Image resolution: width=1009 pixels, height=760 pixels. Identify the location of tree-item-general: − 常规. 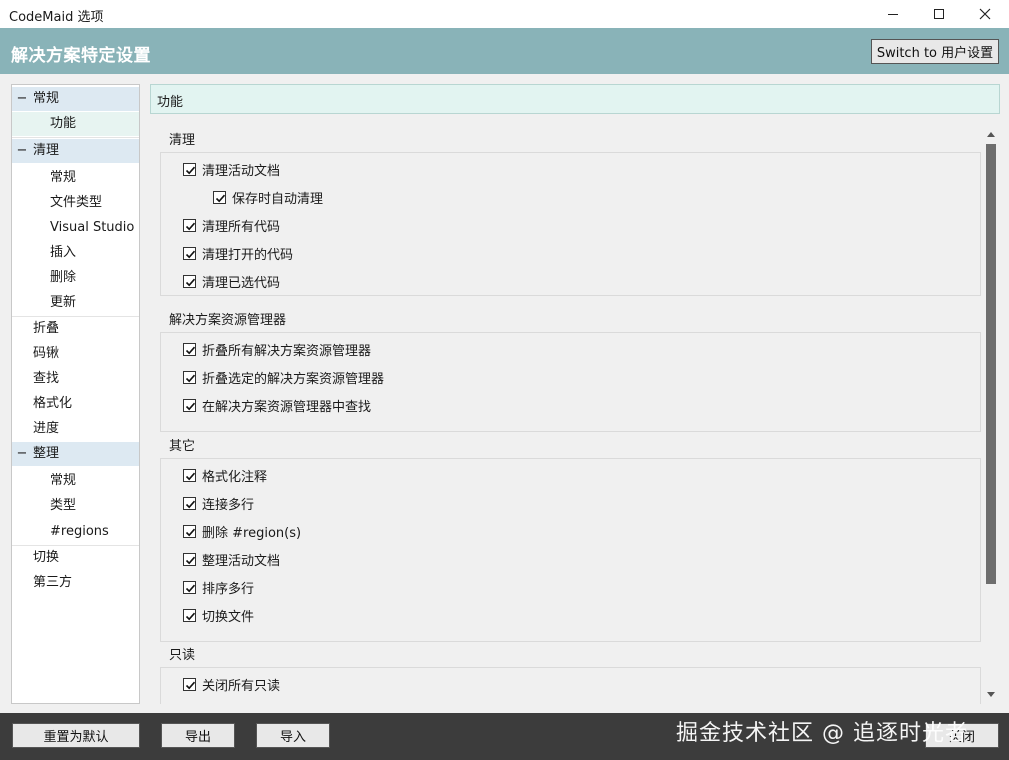
(75, 99).